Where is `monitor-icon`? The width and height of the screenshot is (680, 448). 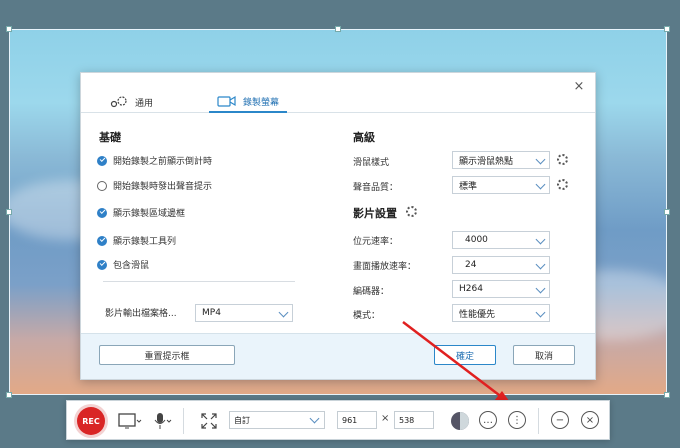
monitor-icon is located at coordinates (130, 421).